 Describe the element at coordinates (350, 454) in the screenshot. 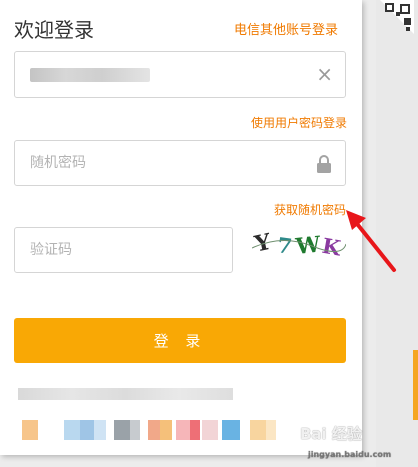

I see `watermark-url: jingyan.baidu.com` at that location.